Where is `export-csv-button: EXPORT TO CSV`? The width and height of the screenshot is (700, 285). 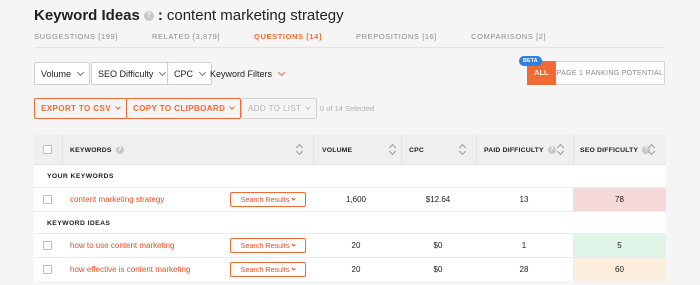
export-csv-button: EXPORT TO CSV is located at coordinates (80, 108).